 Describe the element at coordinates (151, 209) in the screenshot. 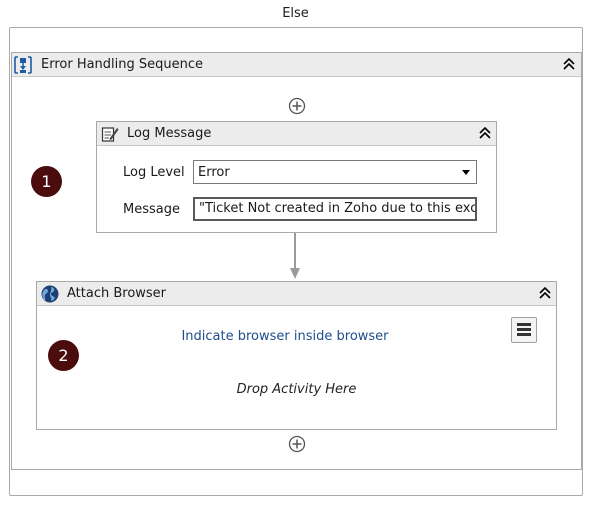

I see `message-label: Message` at that location.